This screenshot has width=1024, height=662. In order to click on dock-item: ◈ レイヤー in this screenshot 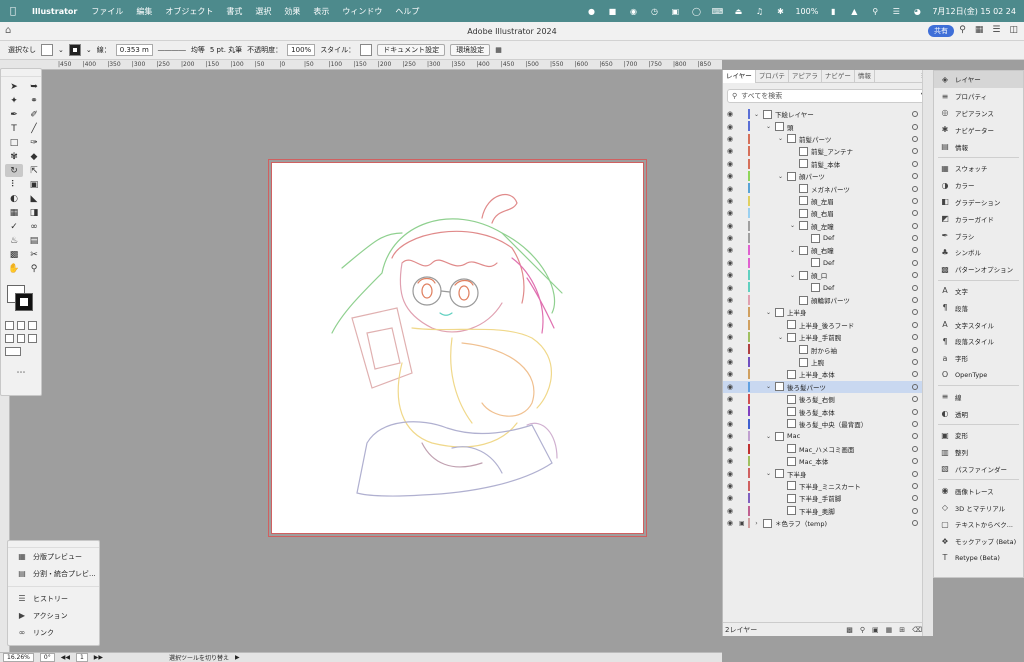, I will do `click(978, 79)`.